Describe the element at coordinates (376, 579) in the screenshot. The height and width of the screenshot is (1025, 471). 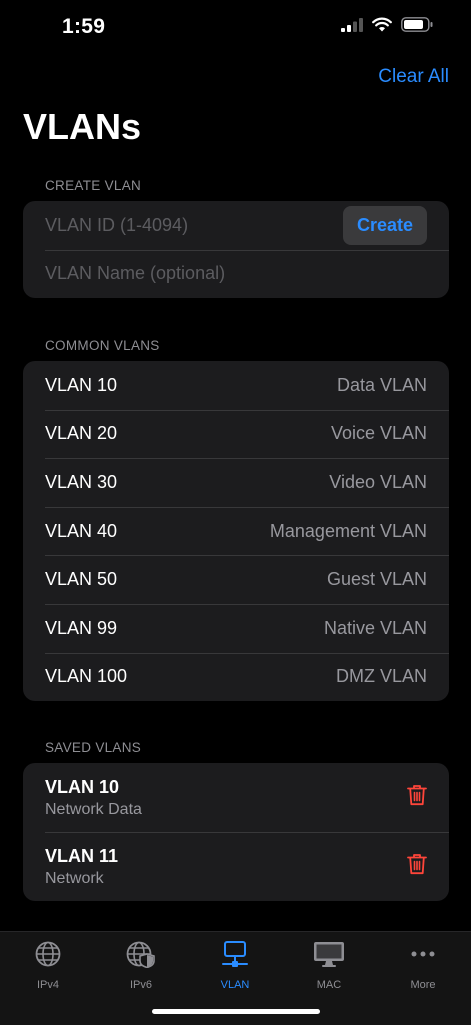
I see `vlan-description: Guest VLAN` at that location.